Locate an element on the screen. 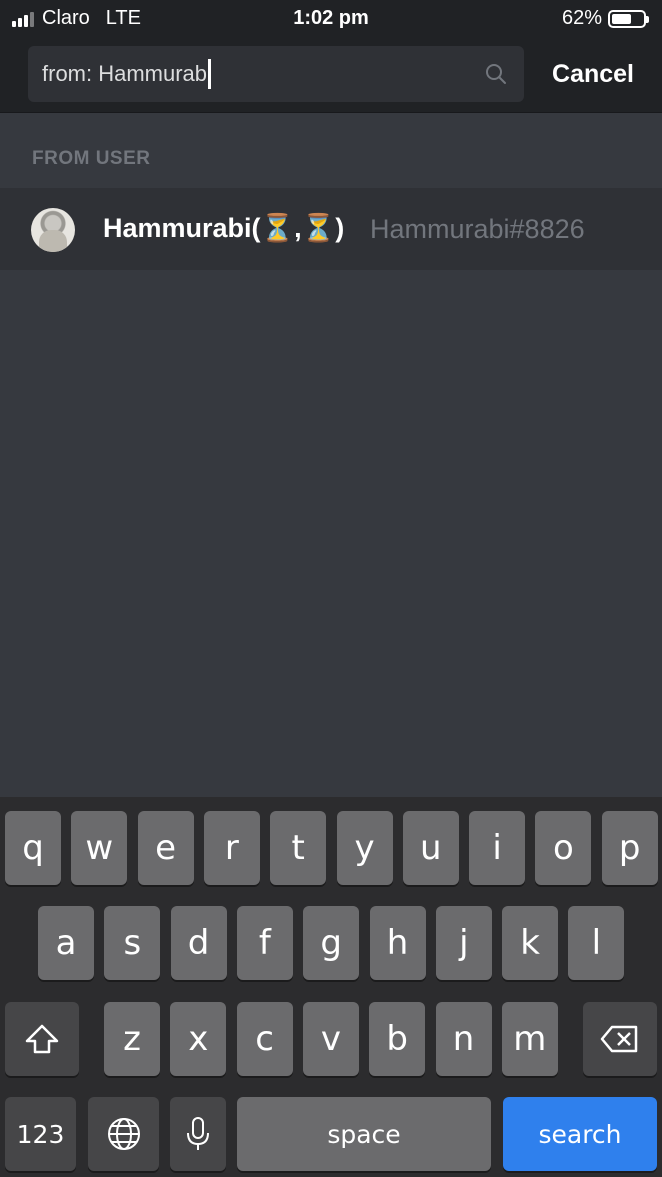  key-a: a is located at coordinates (66, 943).